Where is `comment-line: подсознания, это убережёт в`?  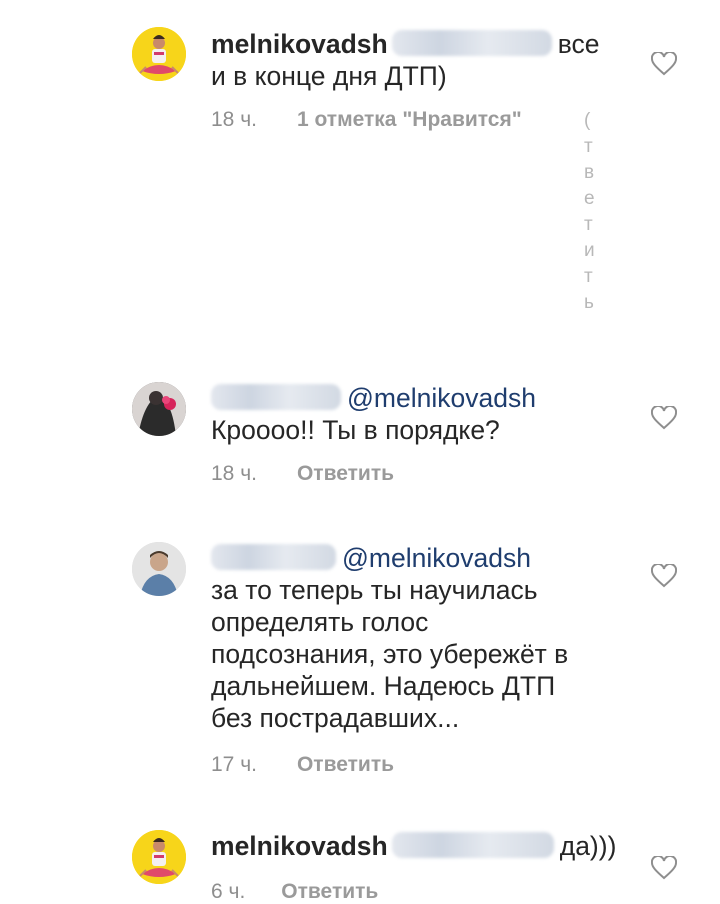
comment-line: подсознания, это убережёт в is located at coordinates (390, 654).